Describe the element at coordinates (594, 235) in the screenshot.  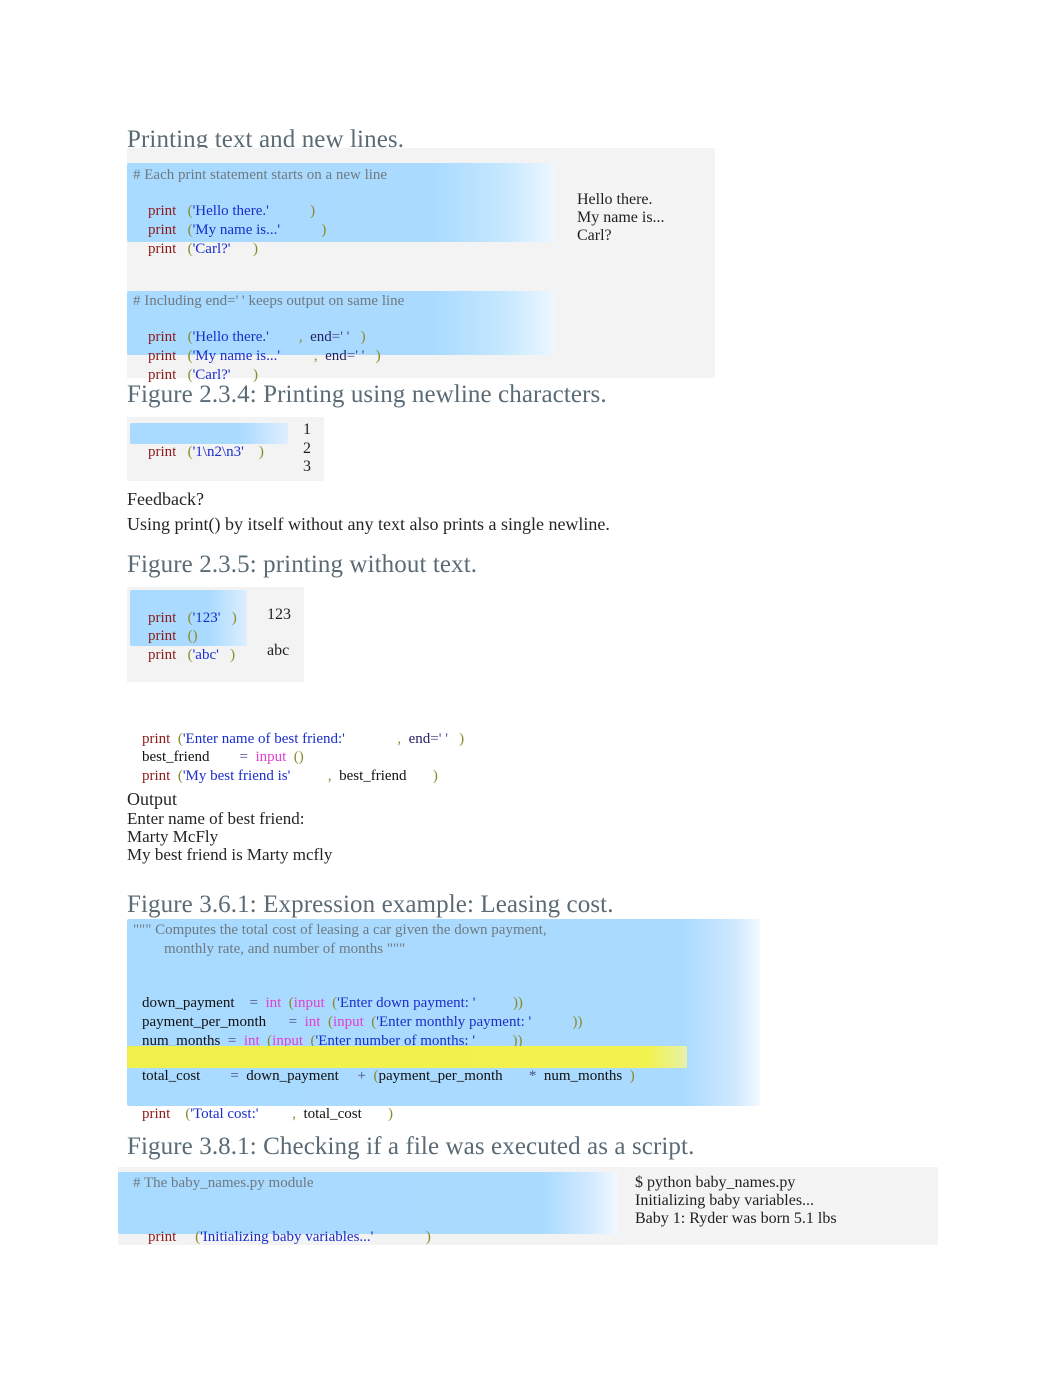
I see `output-line: Carl?` at that location.